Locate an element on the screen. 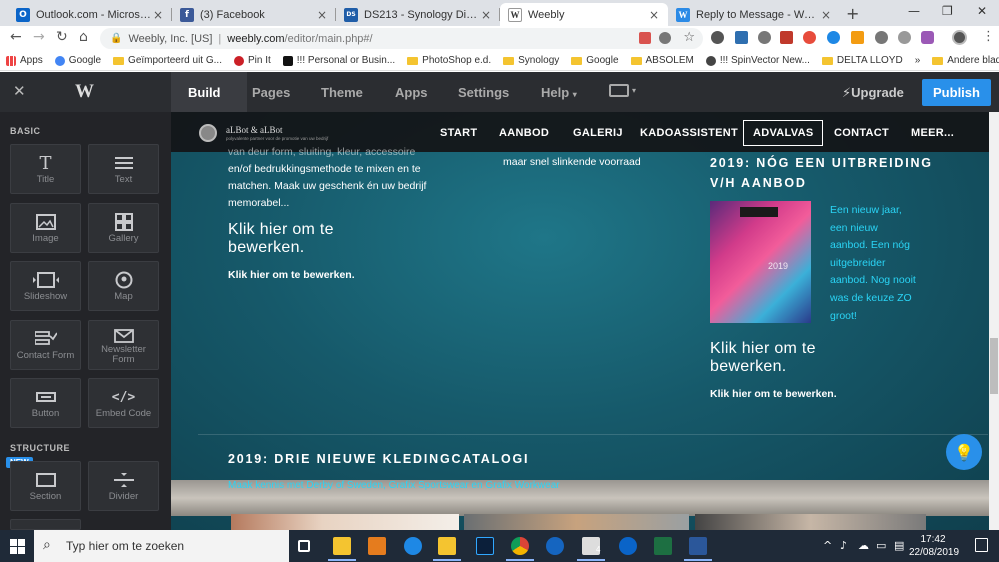 This screenshot has width=999, height=562. element-slideshow: Slideshow is located at coordinates (45, 286).